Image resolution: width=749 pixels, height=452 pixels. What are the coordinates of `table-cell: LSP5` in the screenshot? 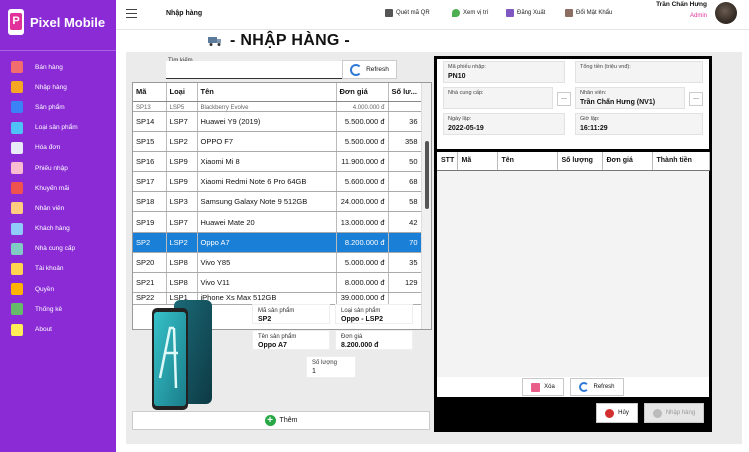 It's located at (182, 106).